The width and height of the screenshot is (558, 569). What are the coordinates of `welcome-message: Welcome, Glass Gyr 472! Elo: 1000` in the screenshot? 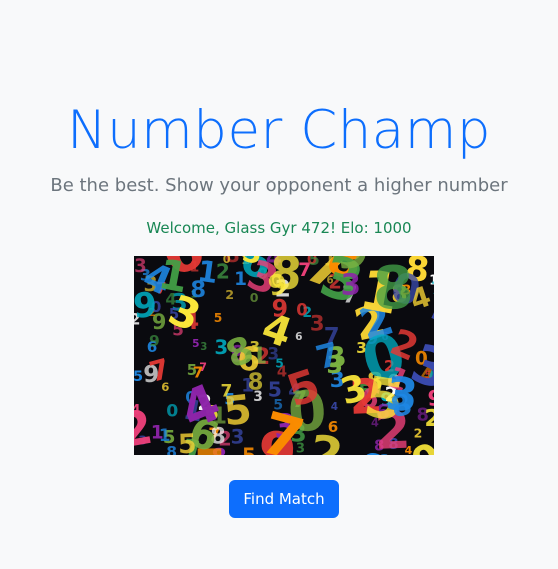 It's located at (279, 228).